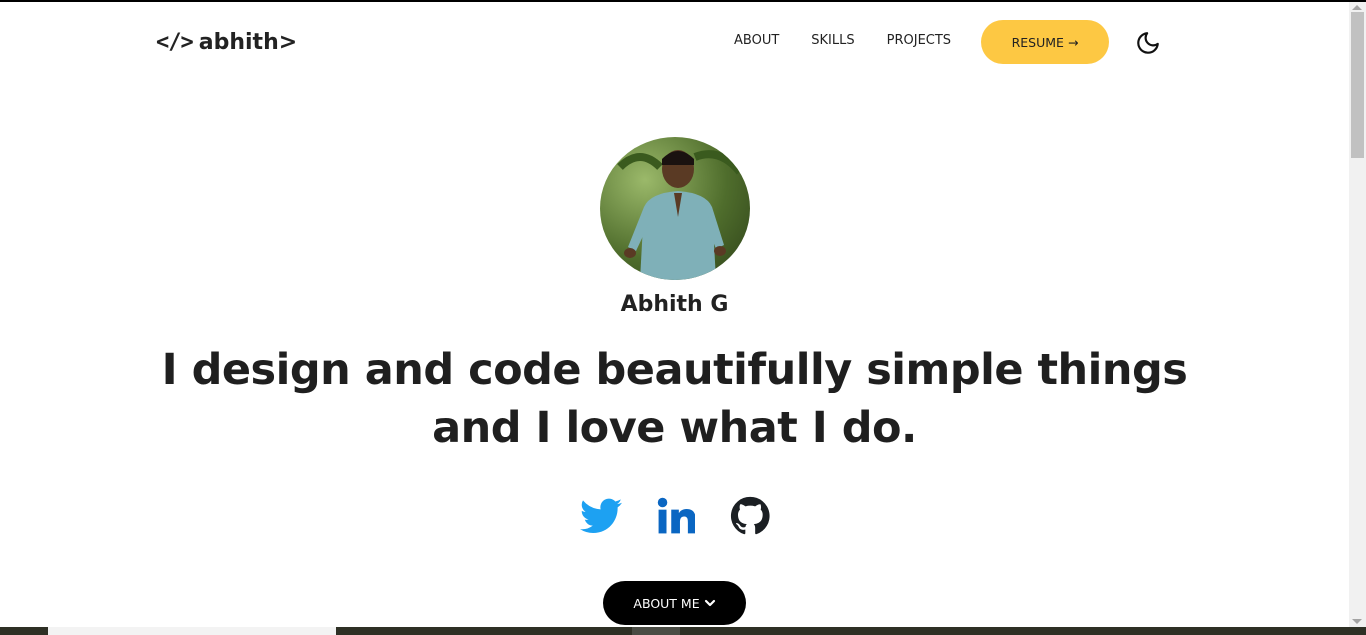 This screenshot has width=1366, height=635. I want to click on logo: </> abhith>, so click(226, 42).